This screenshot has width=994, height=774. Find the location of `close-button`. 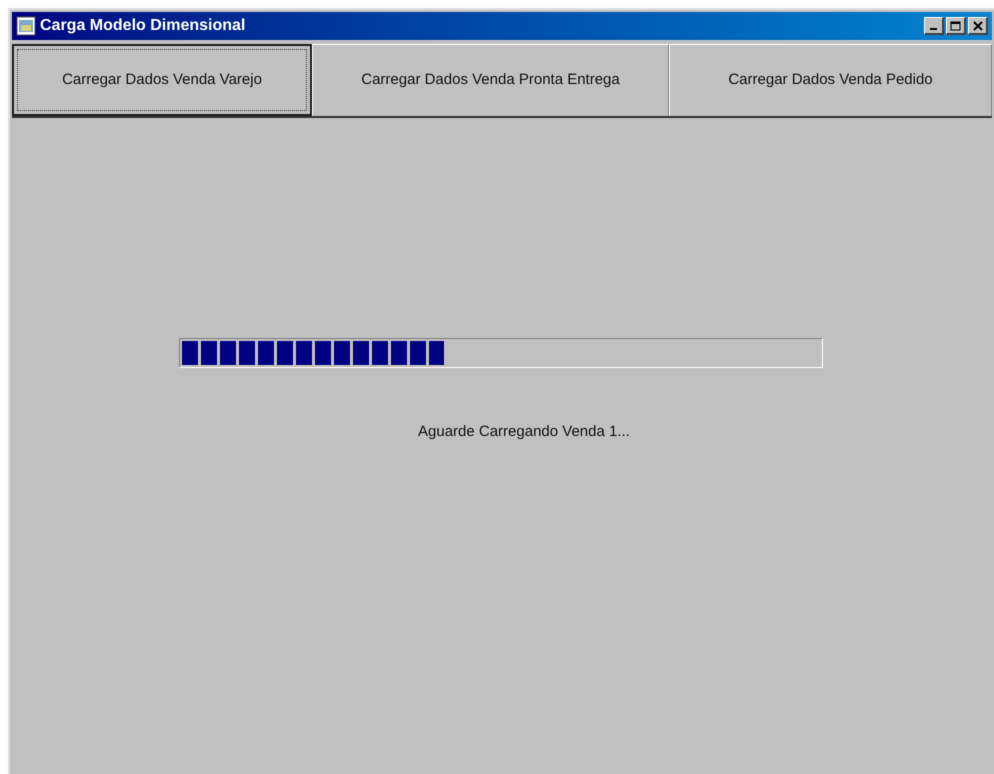

close-button is located at coordinates (978, 26).